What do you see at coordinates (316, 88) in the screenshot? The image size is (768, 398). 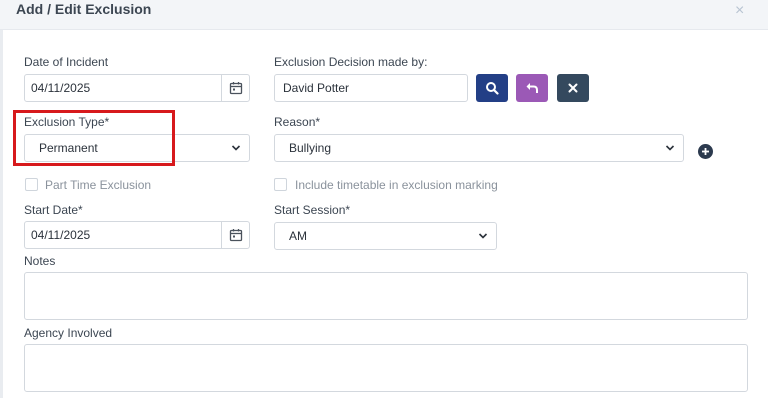 I see `decision-by-value: David Potter` at bounding box center [316, 88].